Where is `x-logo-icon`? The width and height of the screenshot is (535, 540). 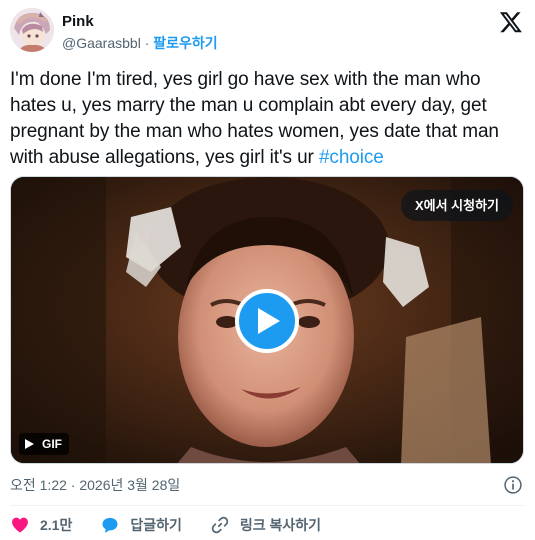 x-logo-icon is located at coordinates (511, 22).